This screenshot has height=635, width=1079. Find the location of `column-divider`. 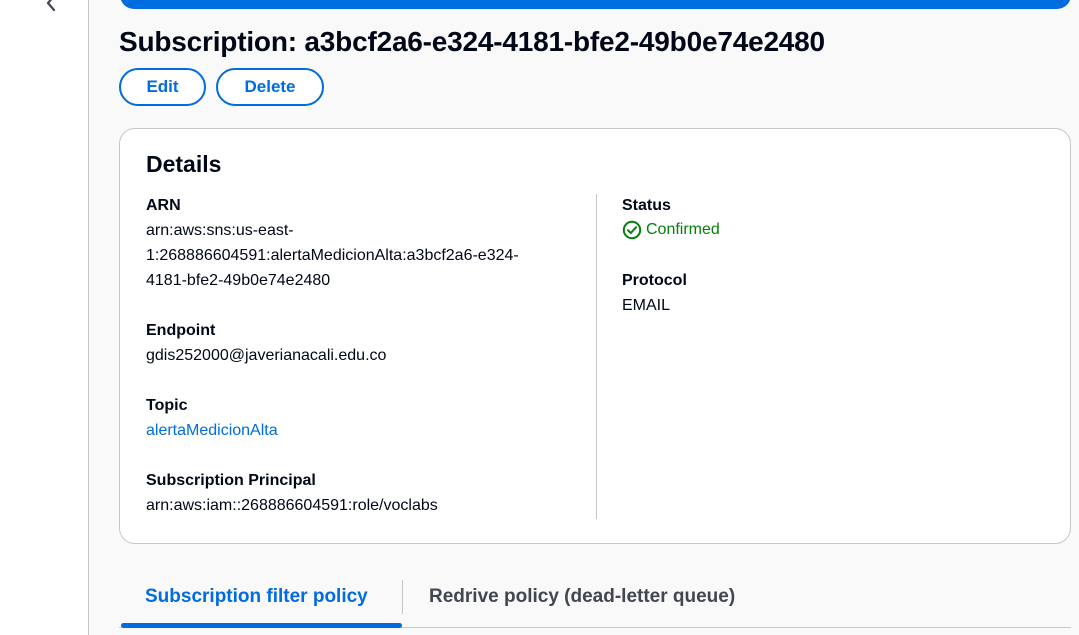

column-divider is located at coordinates (596, 356).